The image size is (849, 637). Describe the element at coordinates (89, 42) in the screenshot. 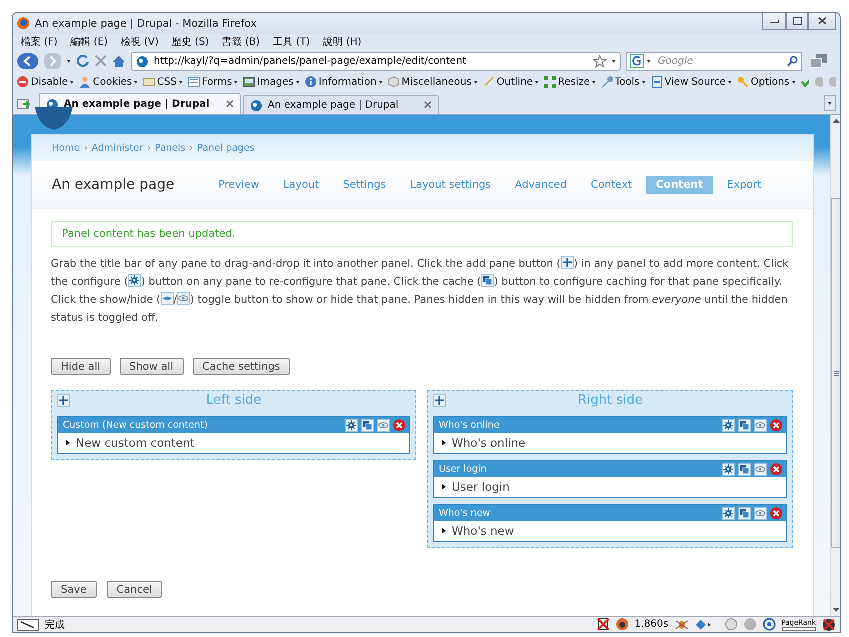

I see `menu-item: 編輯 (E)` at that location.